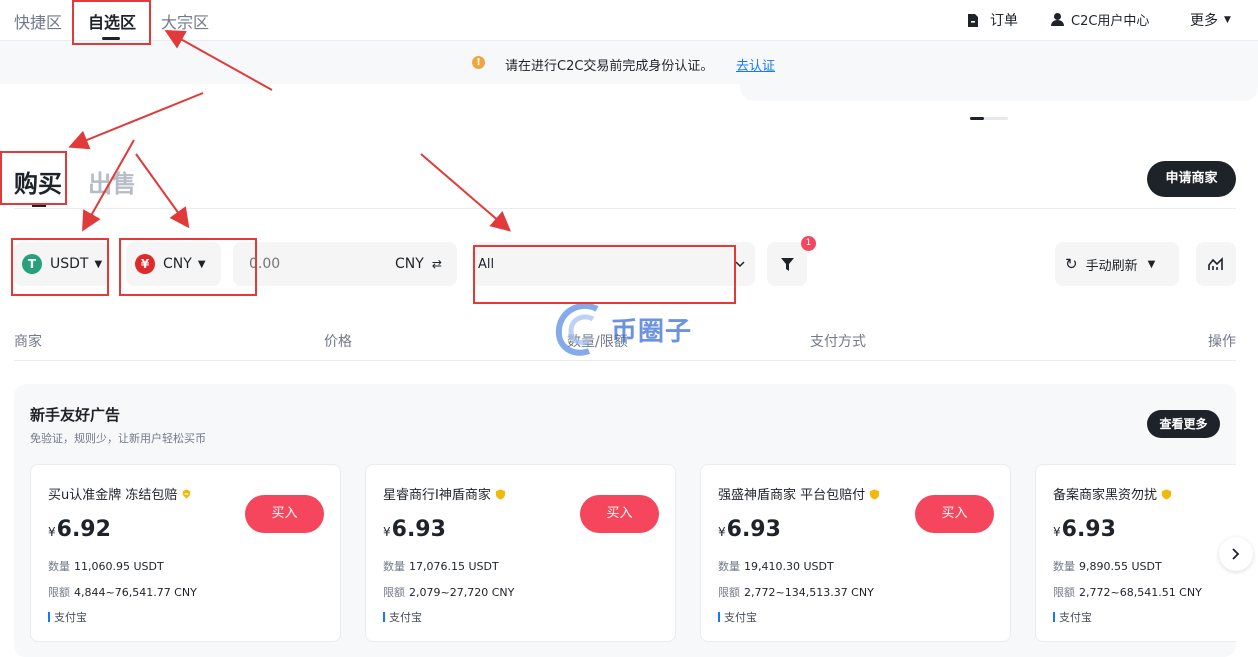  I want to click on merchant-name: 备案商家黑资勿扰, so click(1112, 493).